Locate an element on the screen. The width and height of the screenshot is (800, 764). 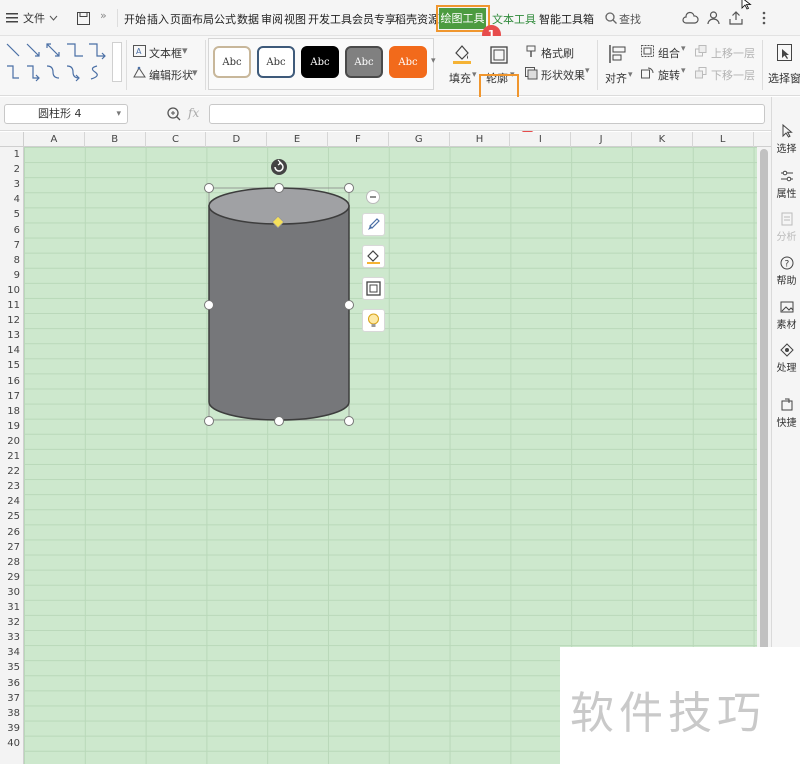
side-panel-shortcut: 快捷 is located at coordinates (786, 413).